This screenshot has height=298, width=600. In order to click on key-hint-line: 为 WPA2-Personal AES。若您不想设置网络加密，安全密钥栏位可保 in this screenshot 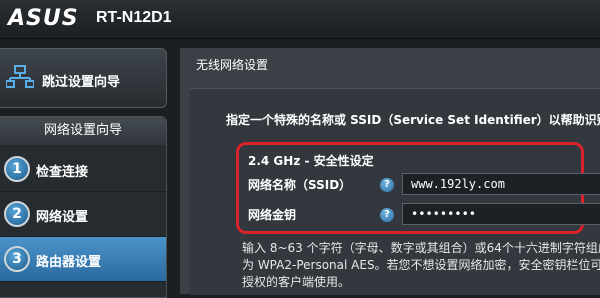, I will do `click(421, 265)`.